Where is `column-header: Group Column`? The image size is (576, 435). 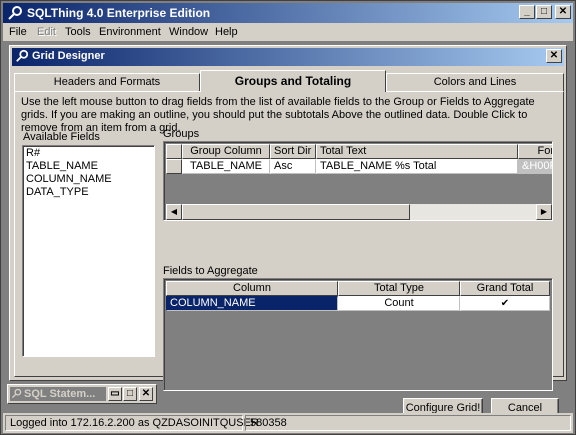 column-header: Group Column is located at coordinates (226, 151).